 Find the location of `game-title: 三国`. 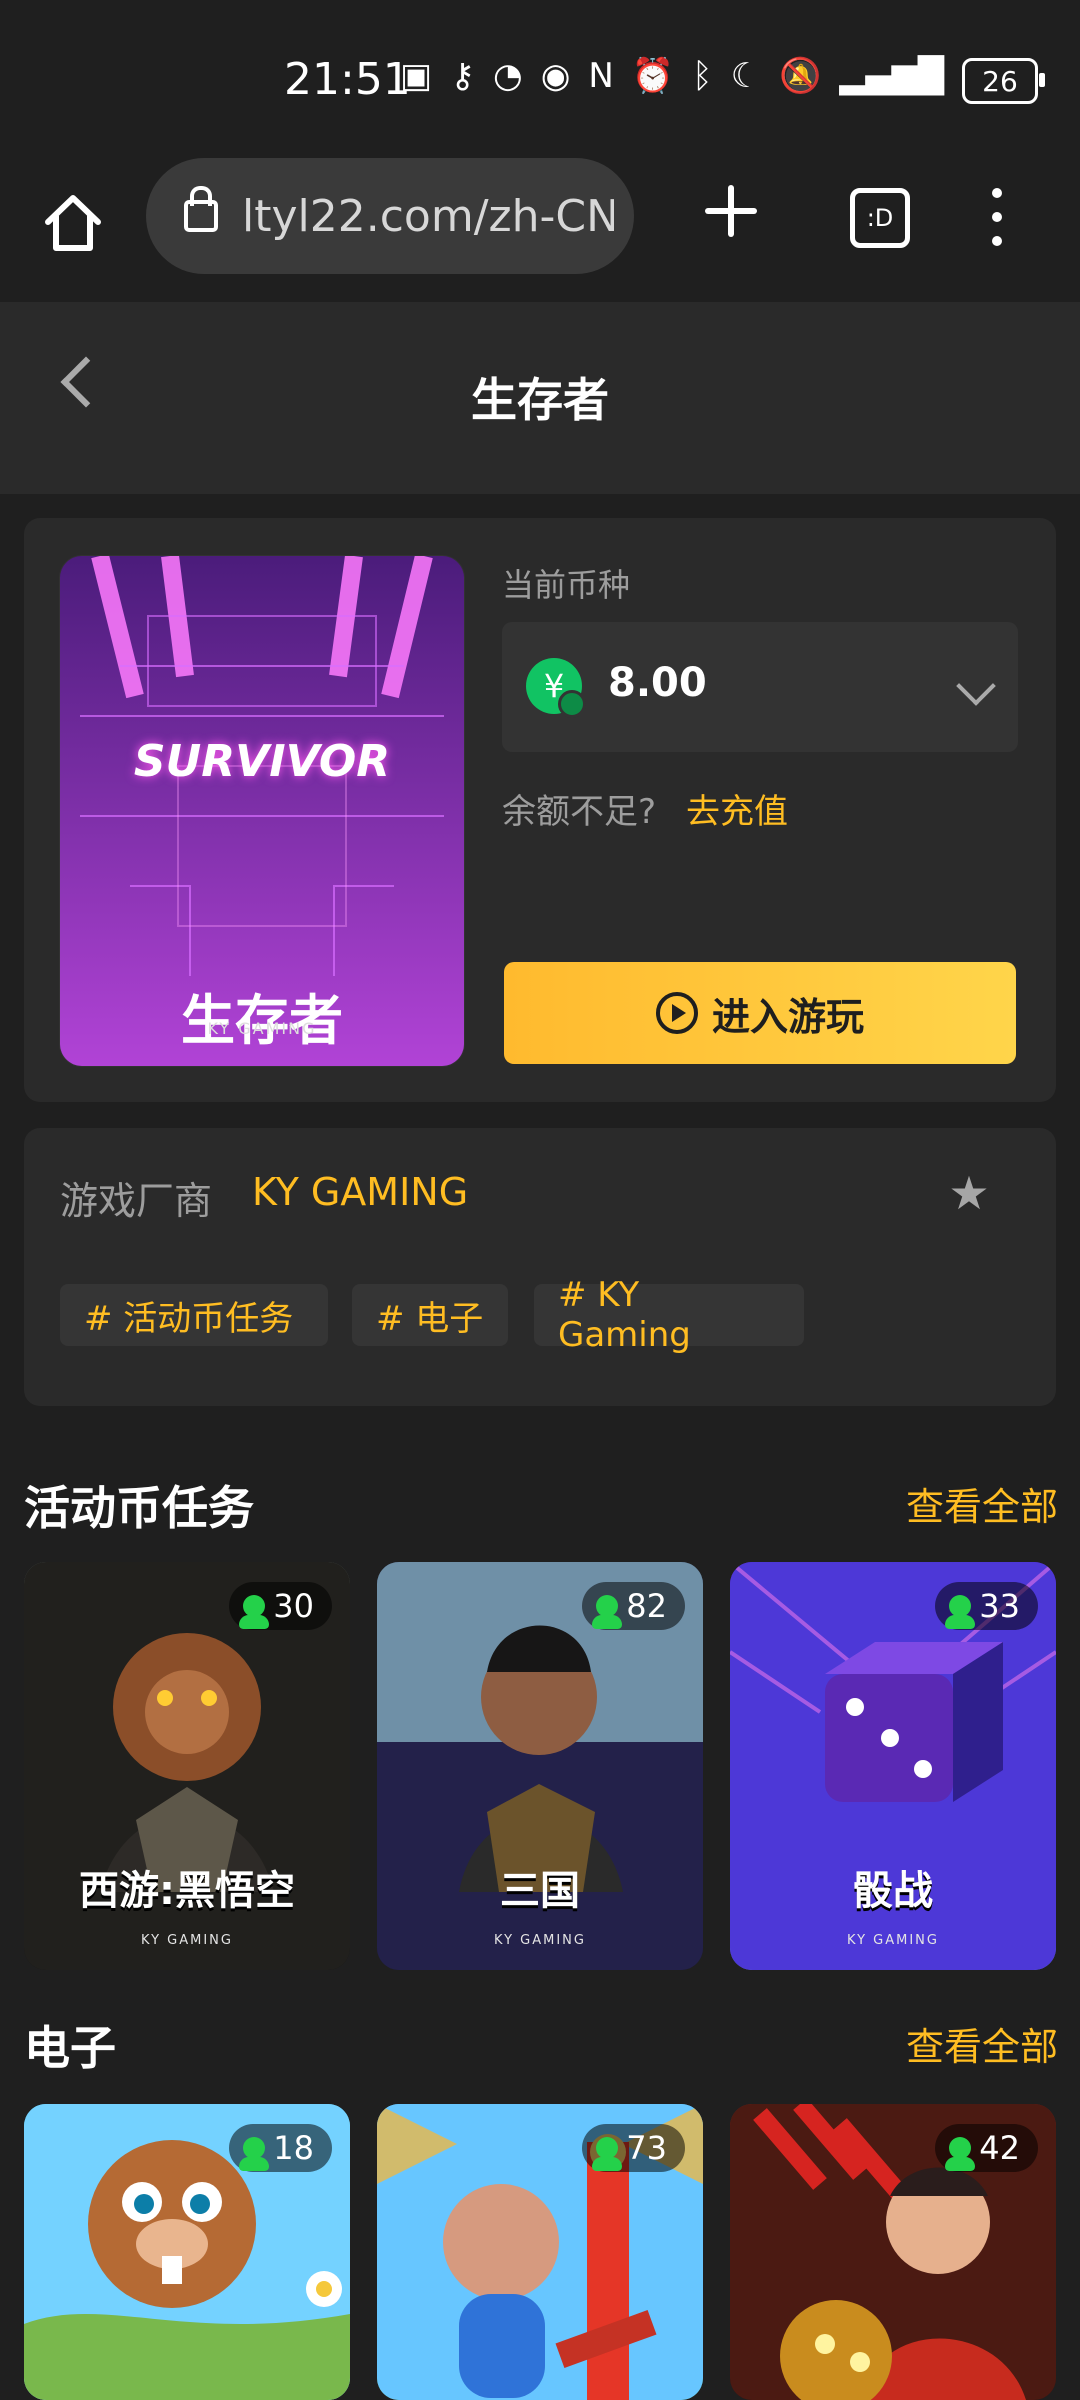

game-title: 三国 is located at coordinates (540, 1891).